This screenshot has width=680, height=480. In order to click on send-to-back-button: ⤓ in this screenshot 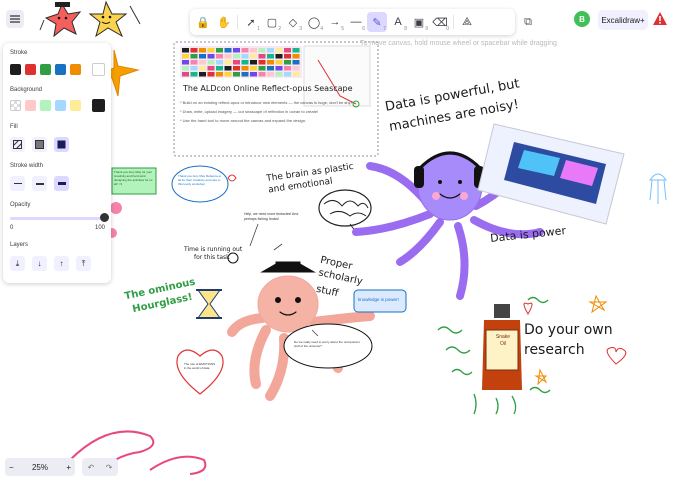, I will do `click(17, 263)`.